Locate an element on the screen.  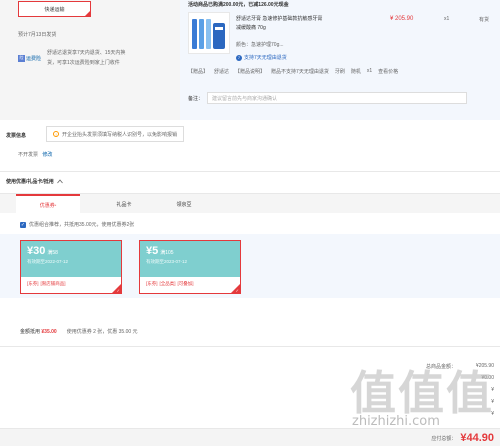
discount-summary: 金额抵用 ¥35.00 is located at coordinates (38, 331).